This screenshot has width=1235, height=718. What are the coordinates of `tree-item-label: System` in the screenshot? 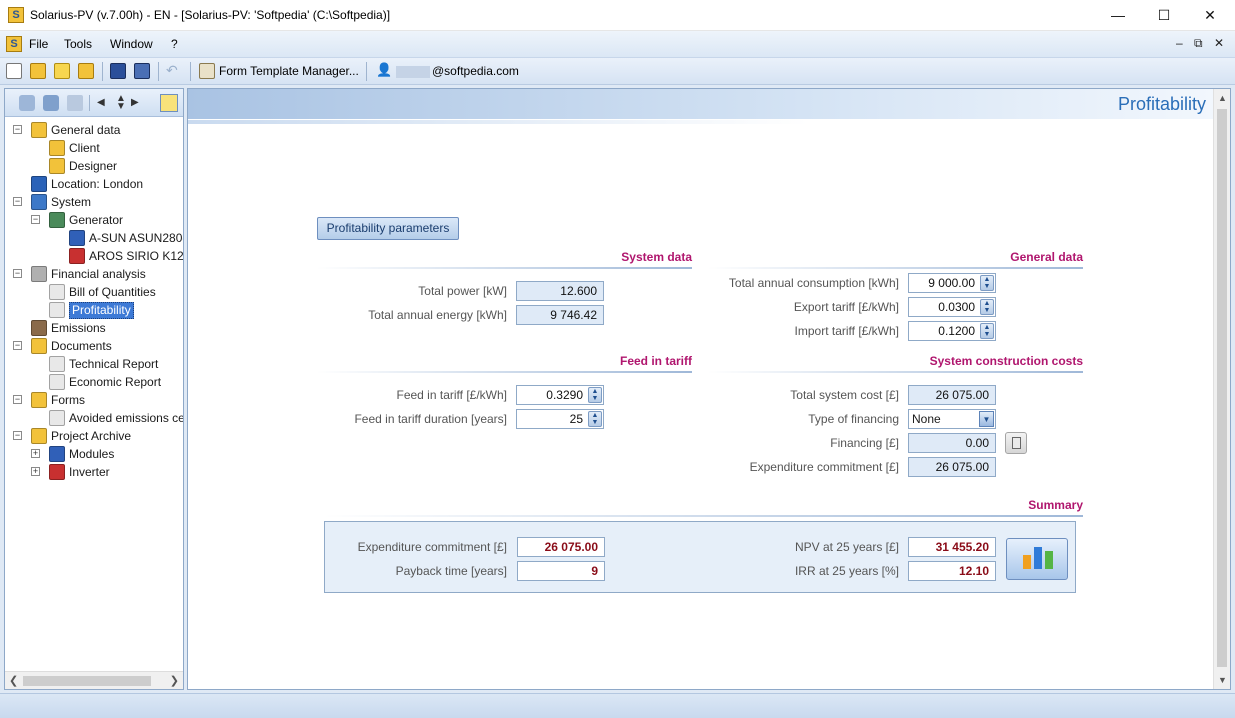 It's located at (71, 202).